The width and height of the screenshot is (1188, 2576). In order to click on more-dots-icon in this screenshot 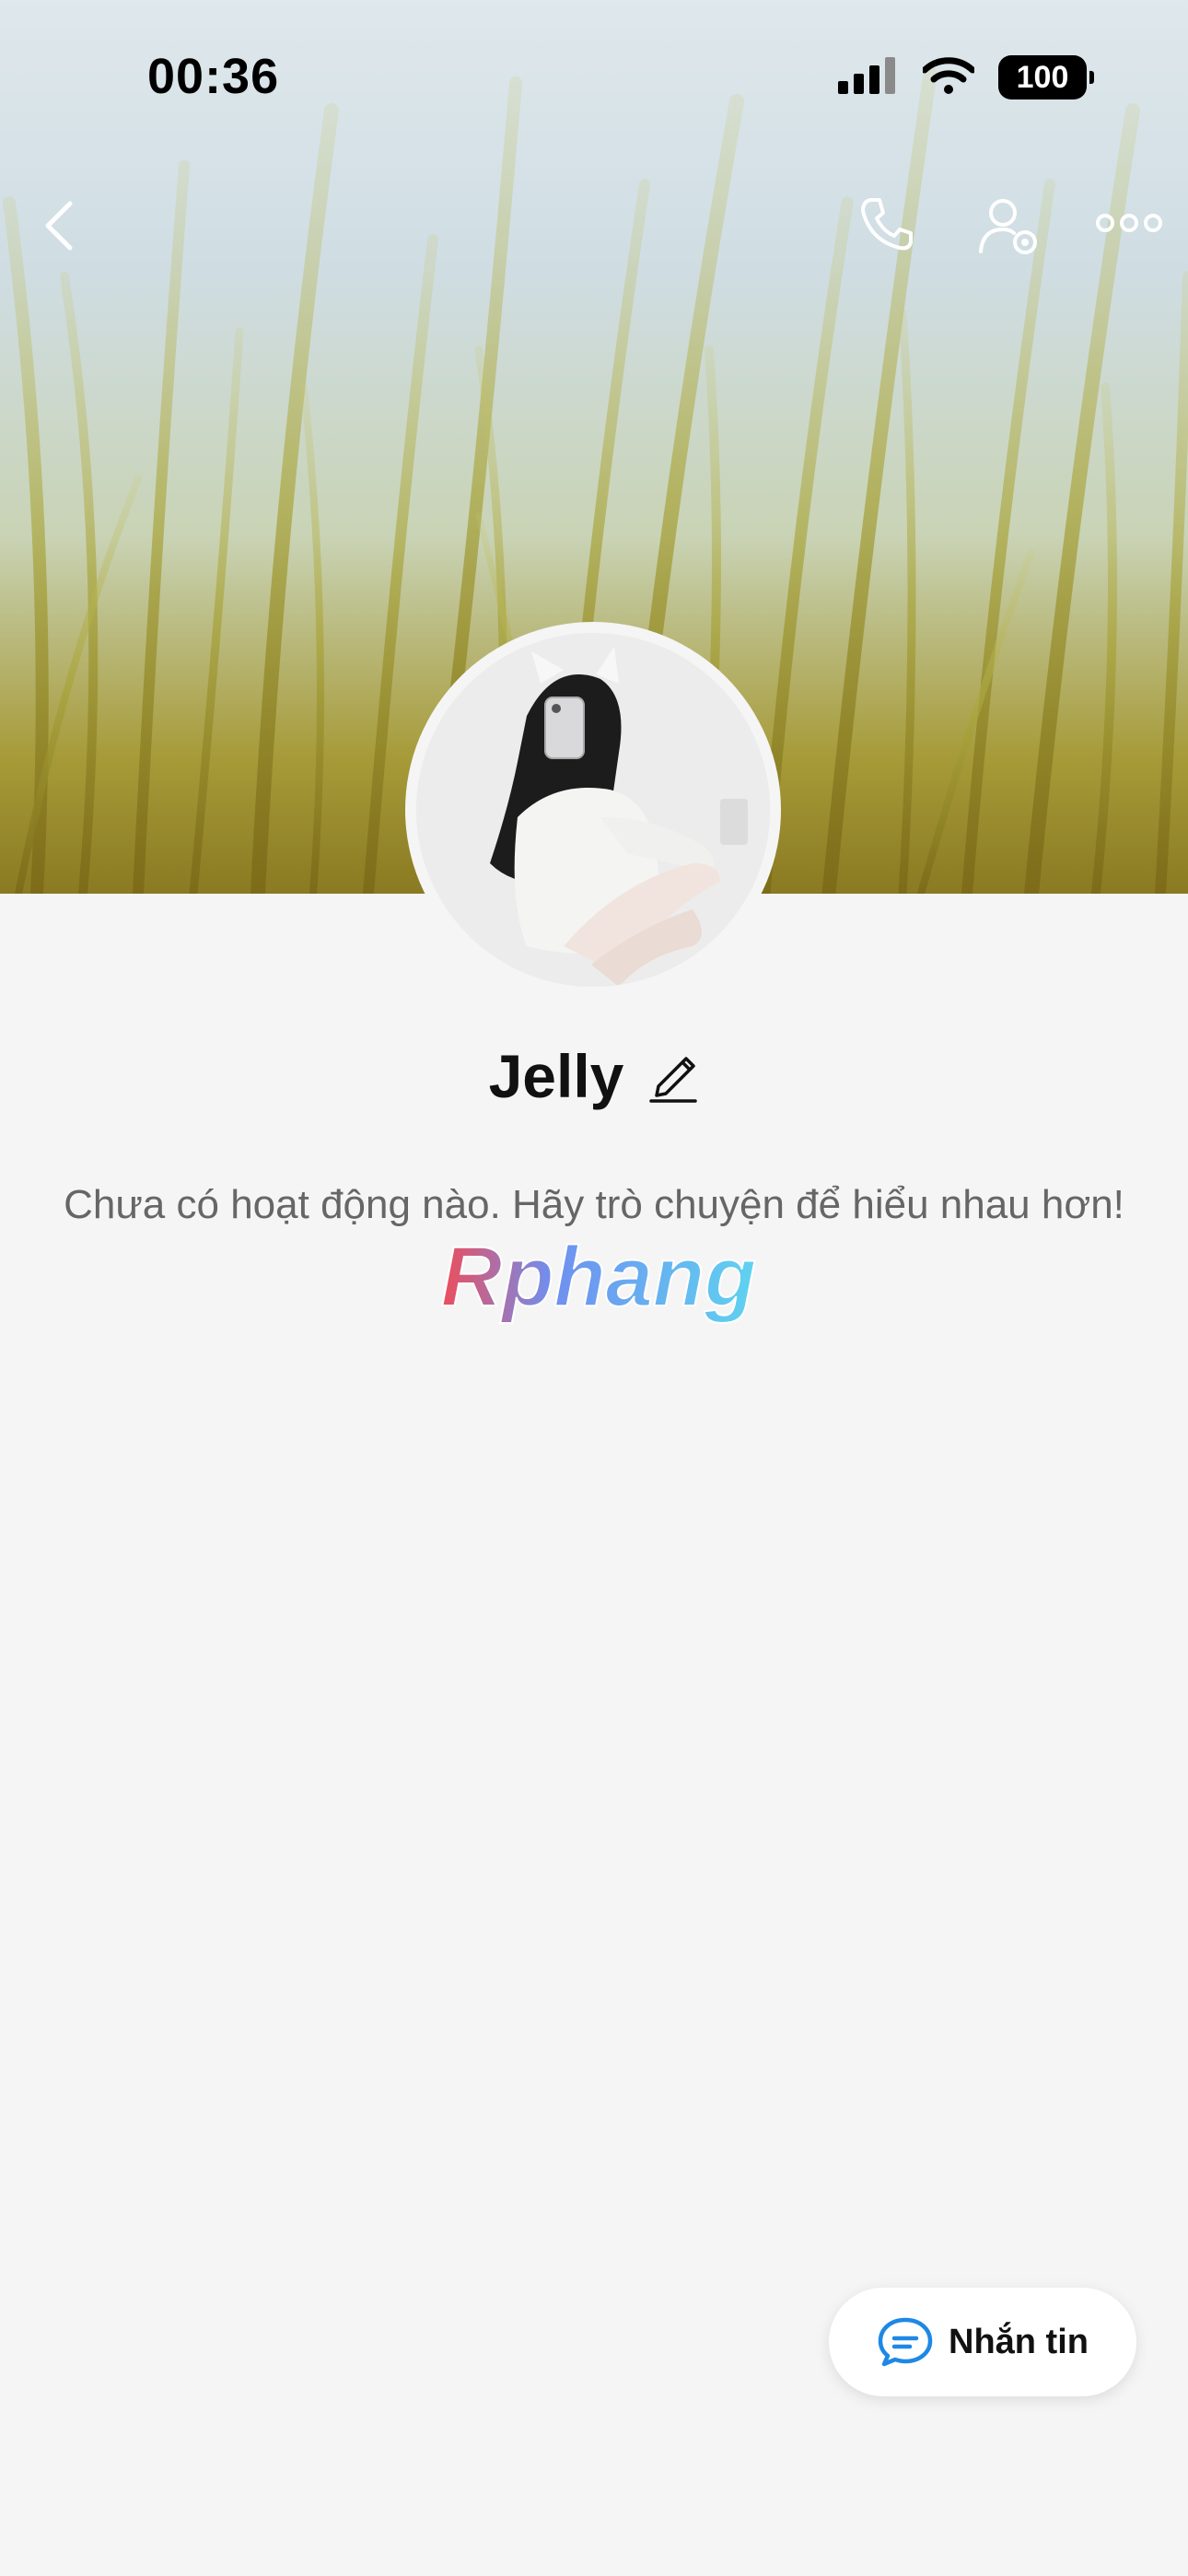, I will do `click(1129, 223)`.